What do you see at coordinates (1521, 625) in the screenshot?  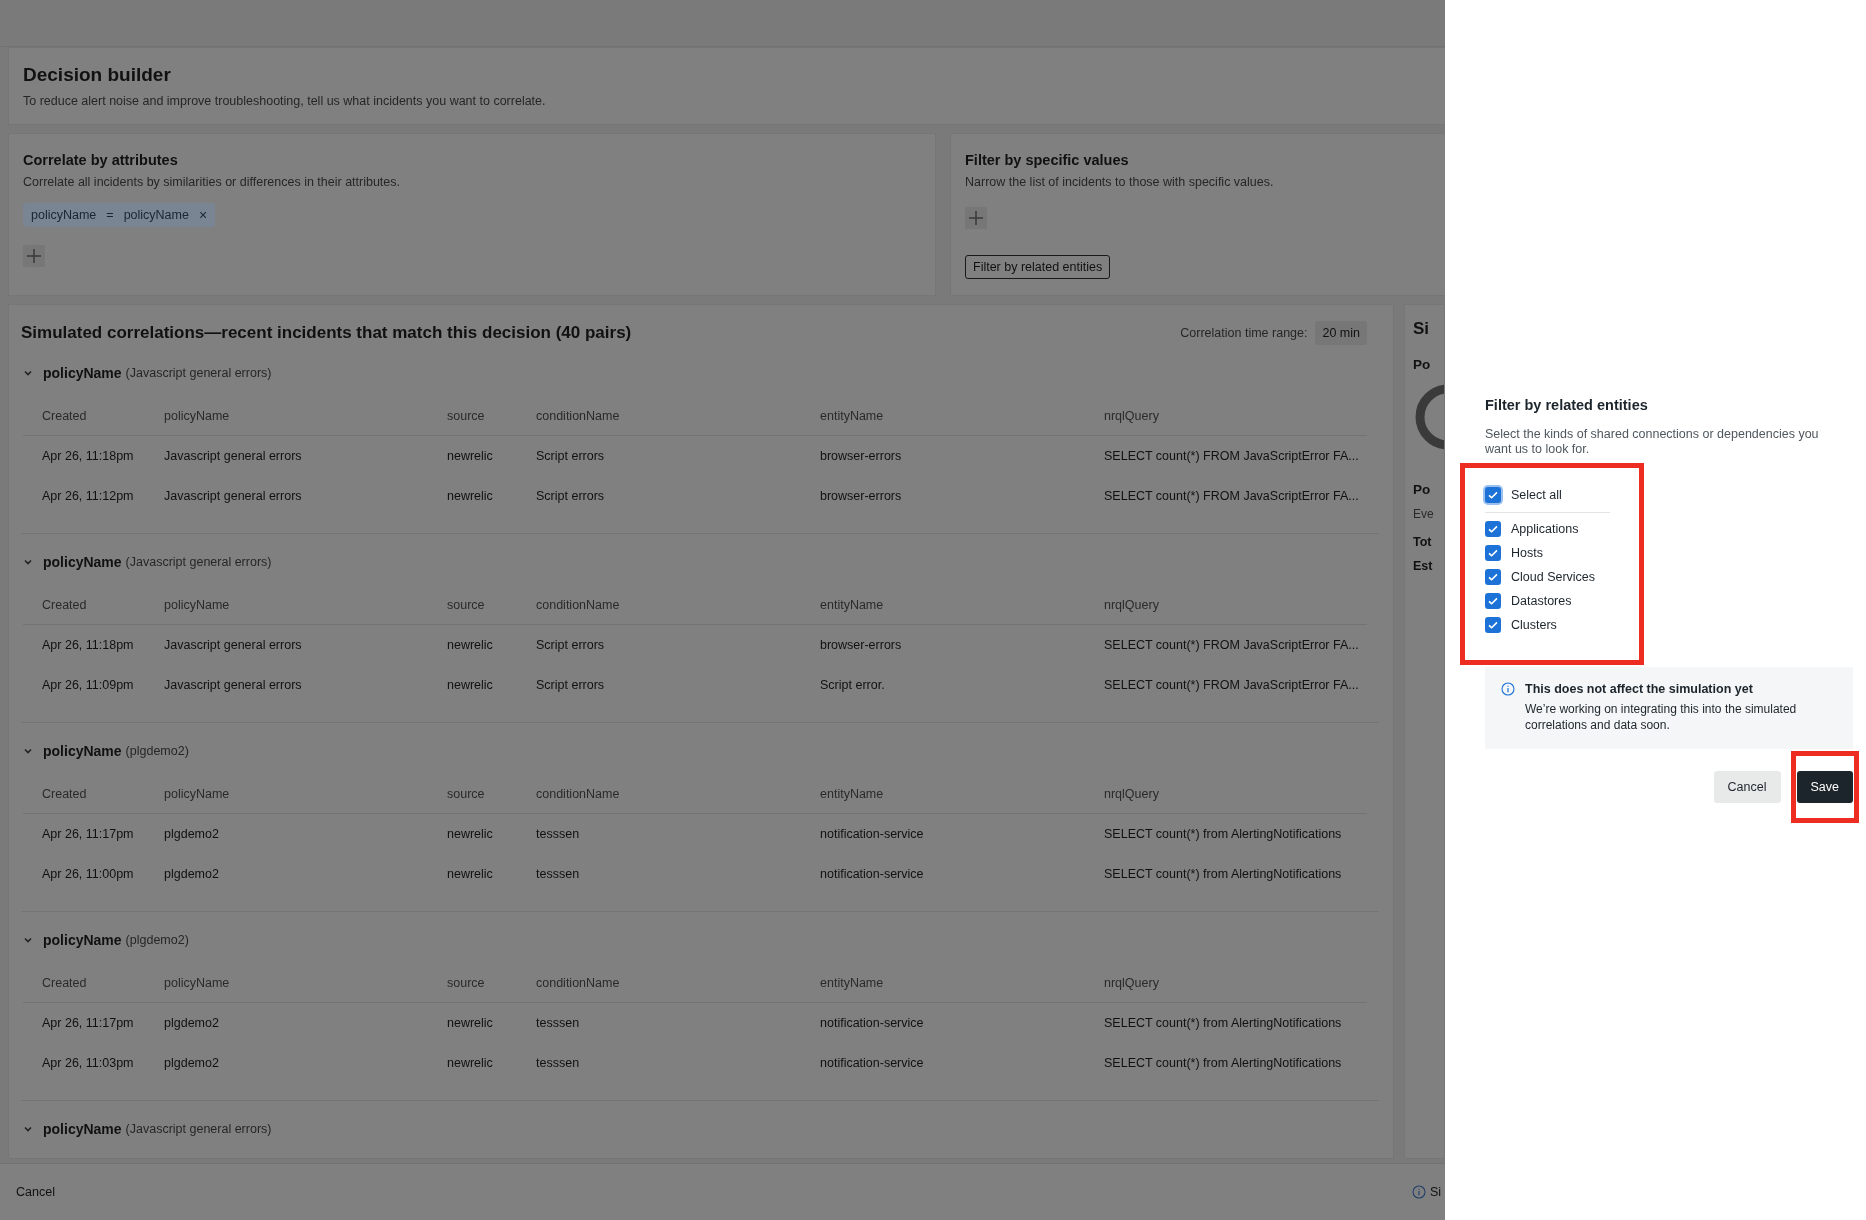 I see `checkbox-option: Clusters` at bounding box center [1521, 625].